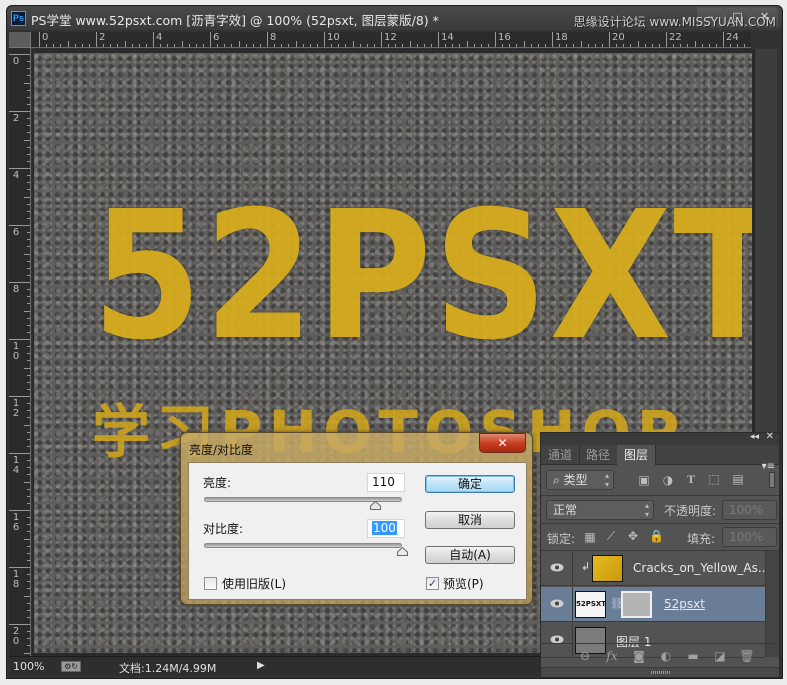 This screenshot has height=685, width=787. I want to click on ruler-origin, so click(20, 40).